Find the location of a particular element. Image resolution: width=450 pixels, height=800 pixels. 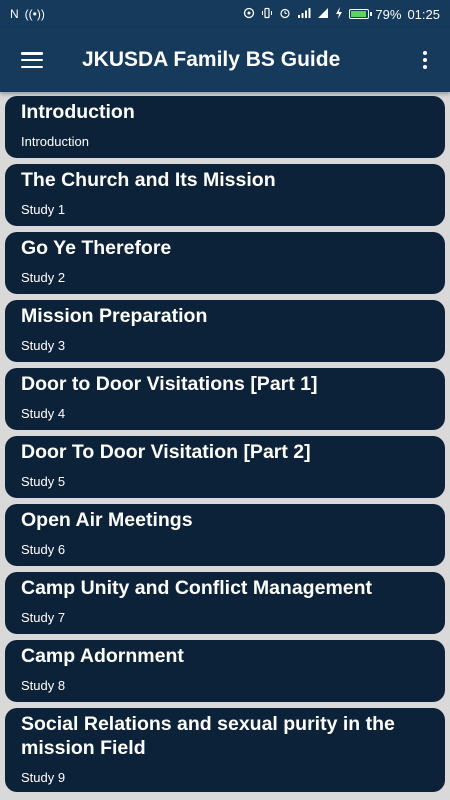

hotspot-icon: ((•)) is located at coordinates (34, 14).